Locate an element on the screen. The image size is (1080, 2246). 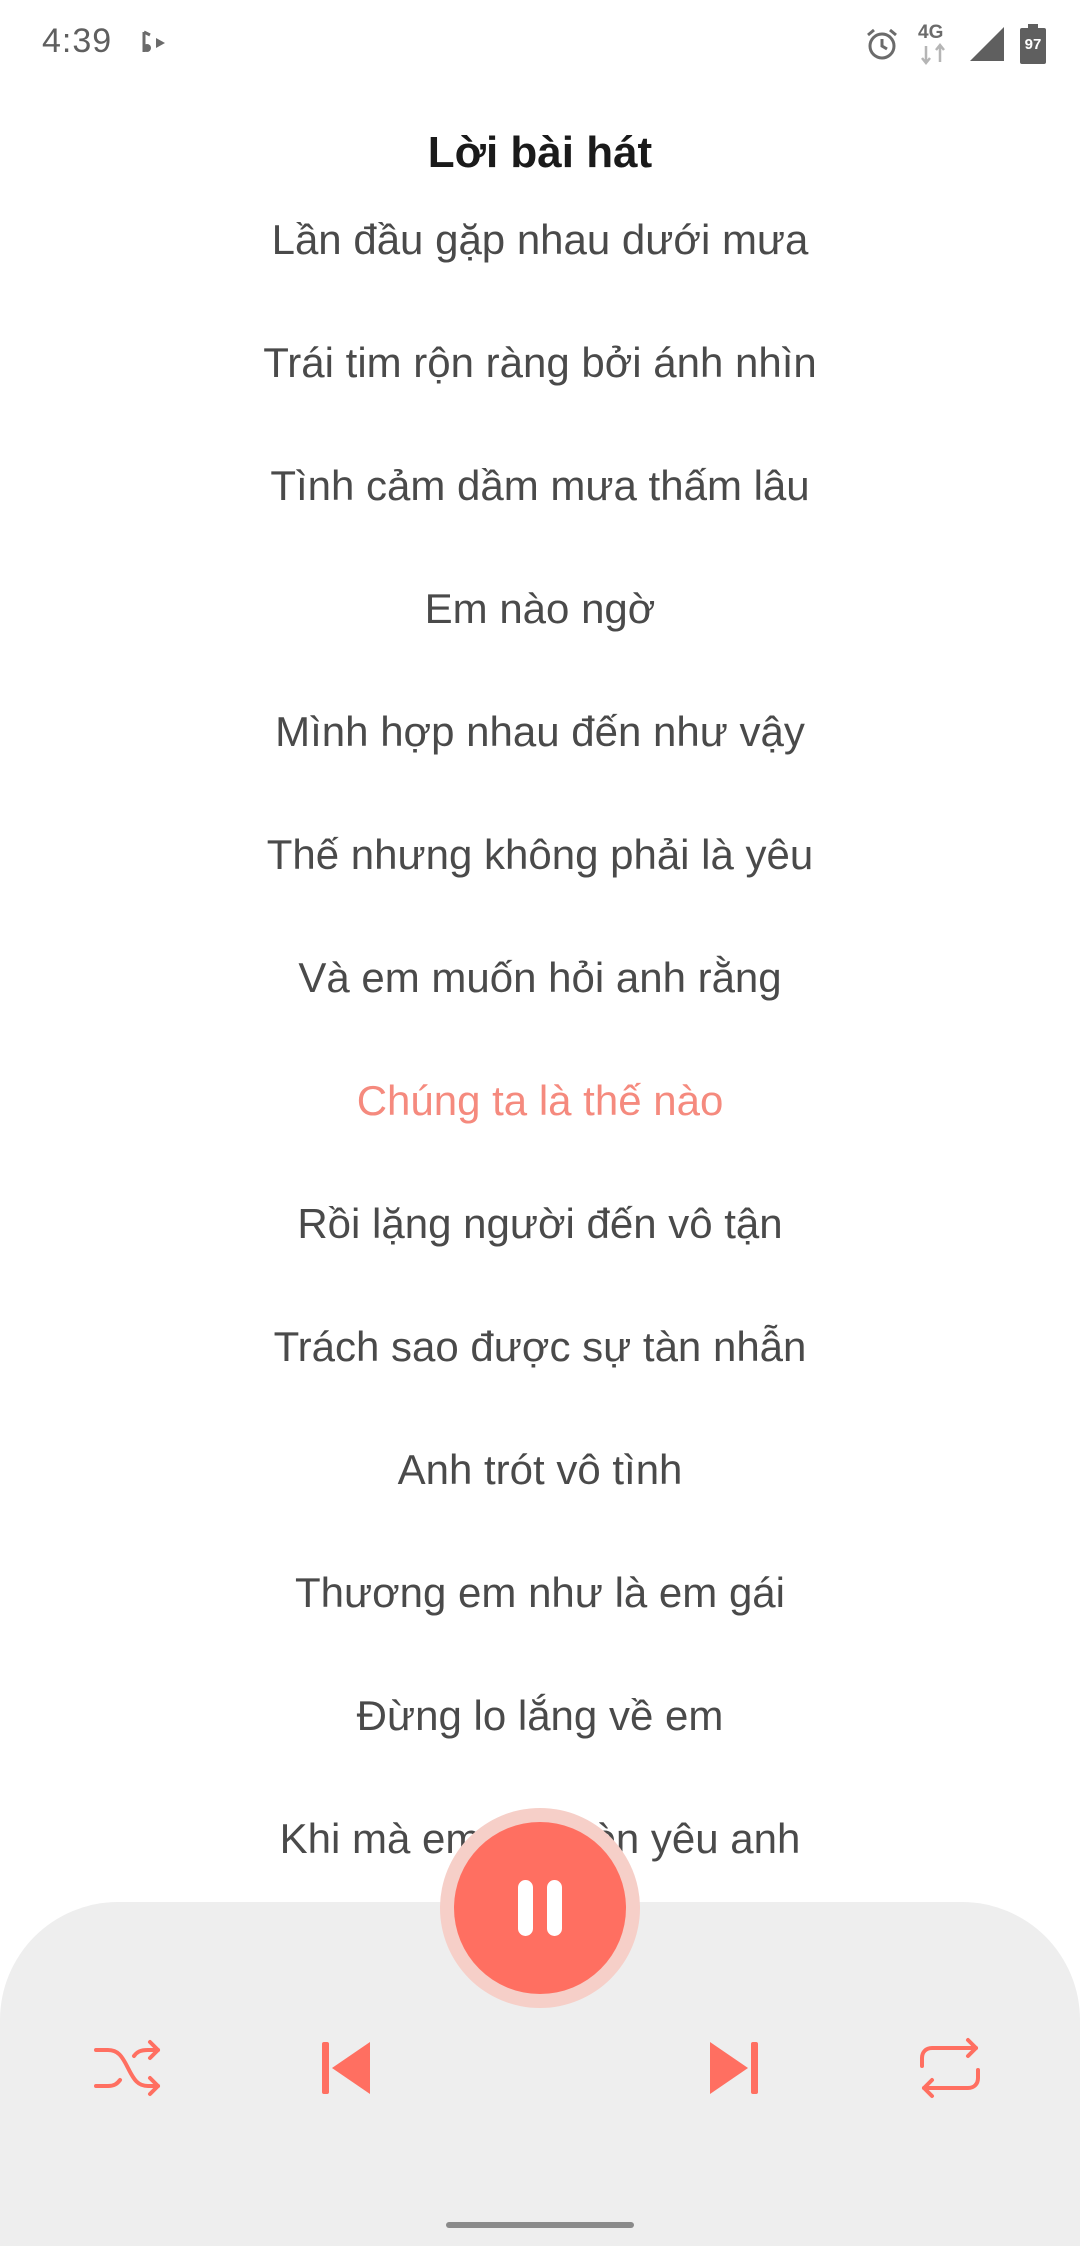
previous-icon is located at coordinates (346, 2068).